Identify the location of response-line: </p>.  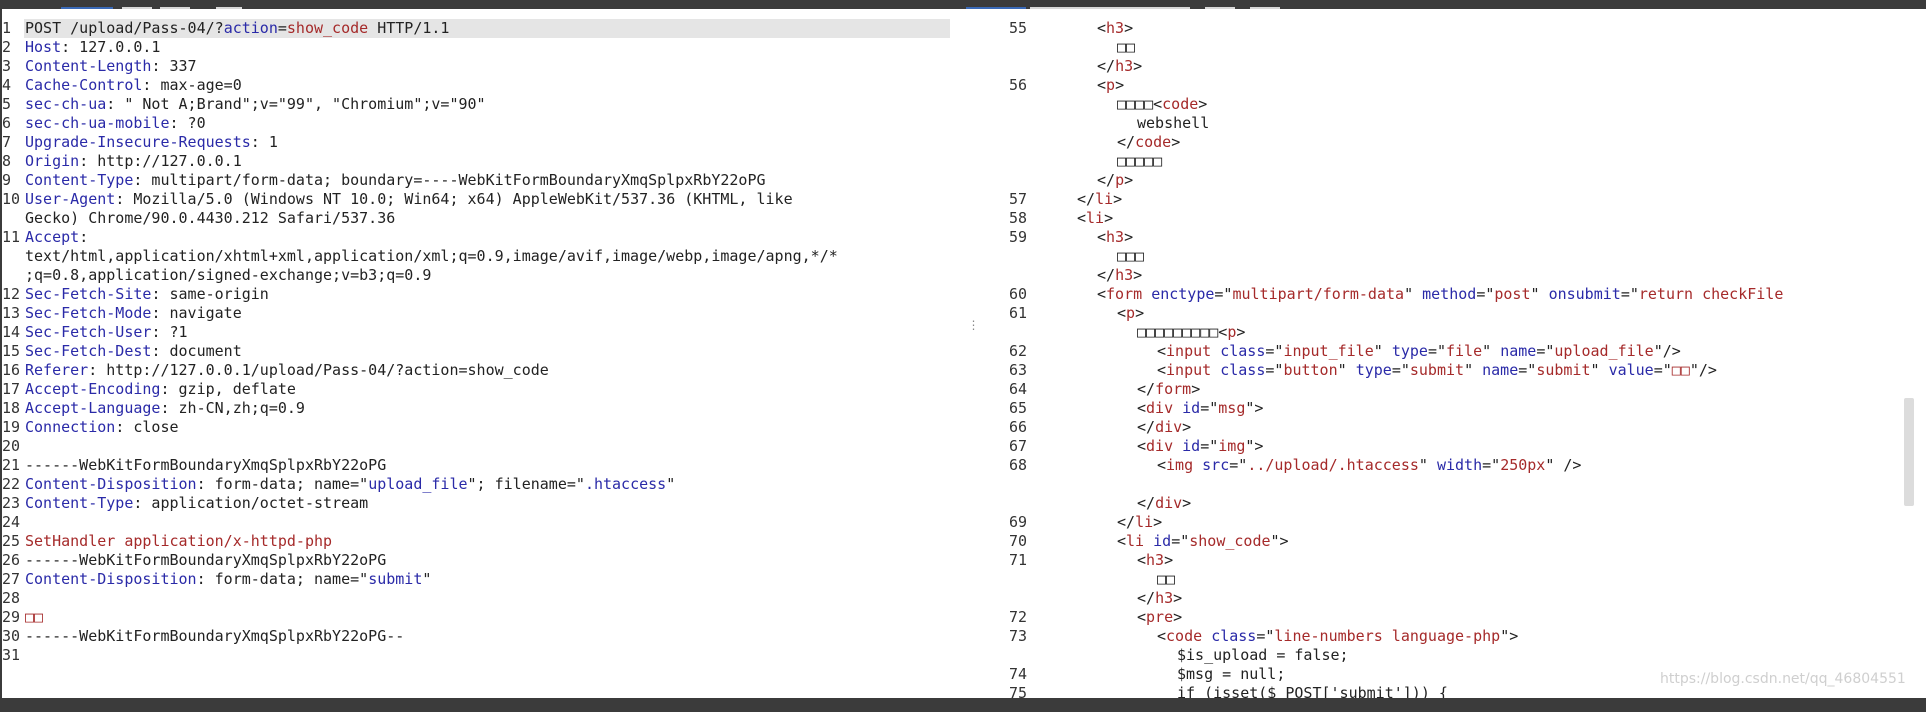
(1461, 180).